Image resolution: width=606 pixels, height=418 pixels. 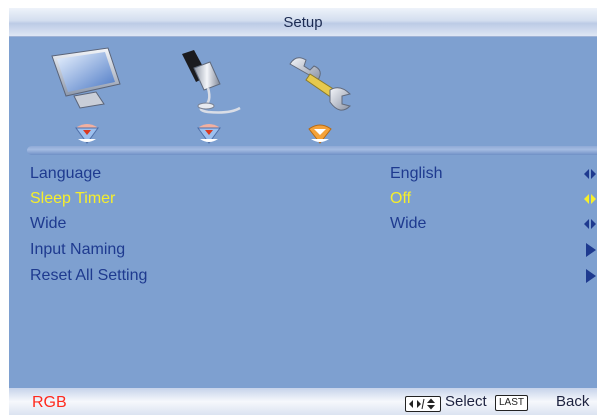 I want to click on select-hint-label: Select, so click(x=466, y=401).